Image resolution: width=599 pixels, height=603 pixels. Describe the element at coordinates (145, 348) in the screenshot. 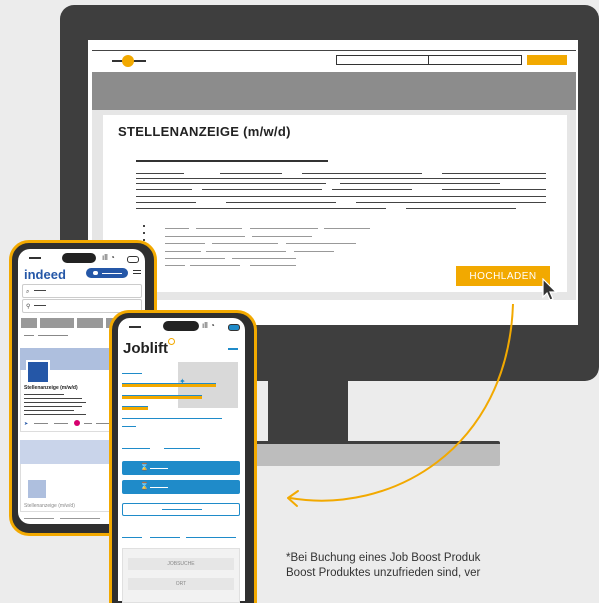

I see `joblift-logo: Joblift` at that location.